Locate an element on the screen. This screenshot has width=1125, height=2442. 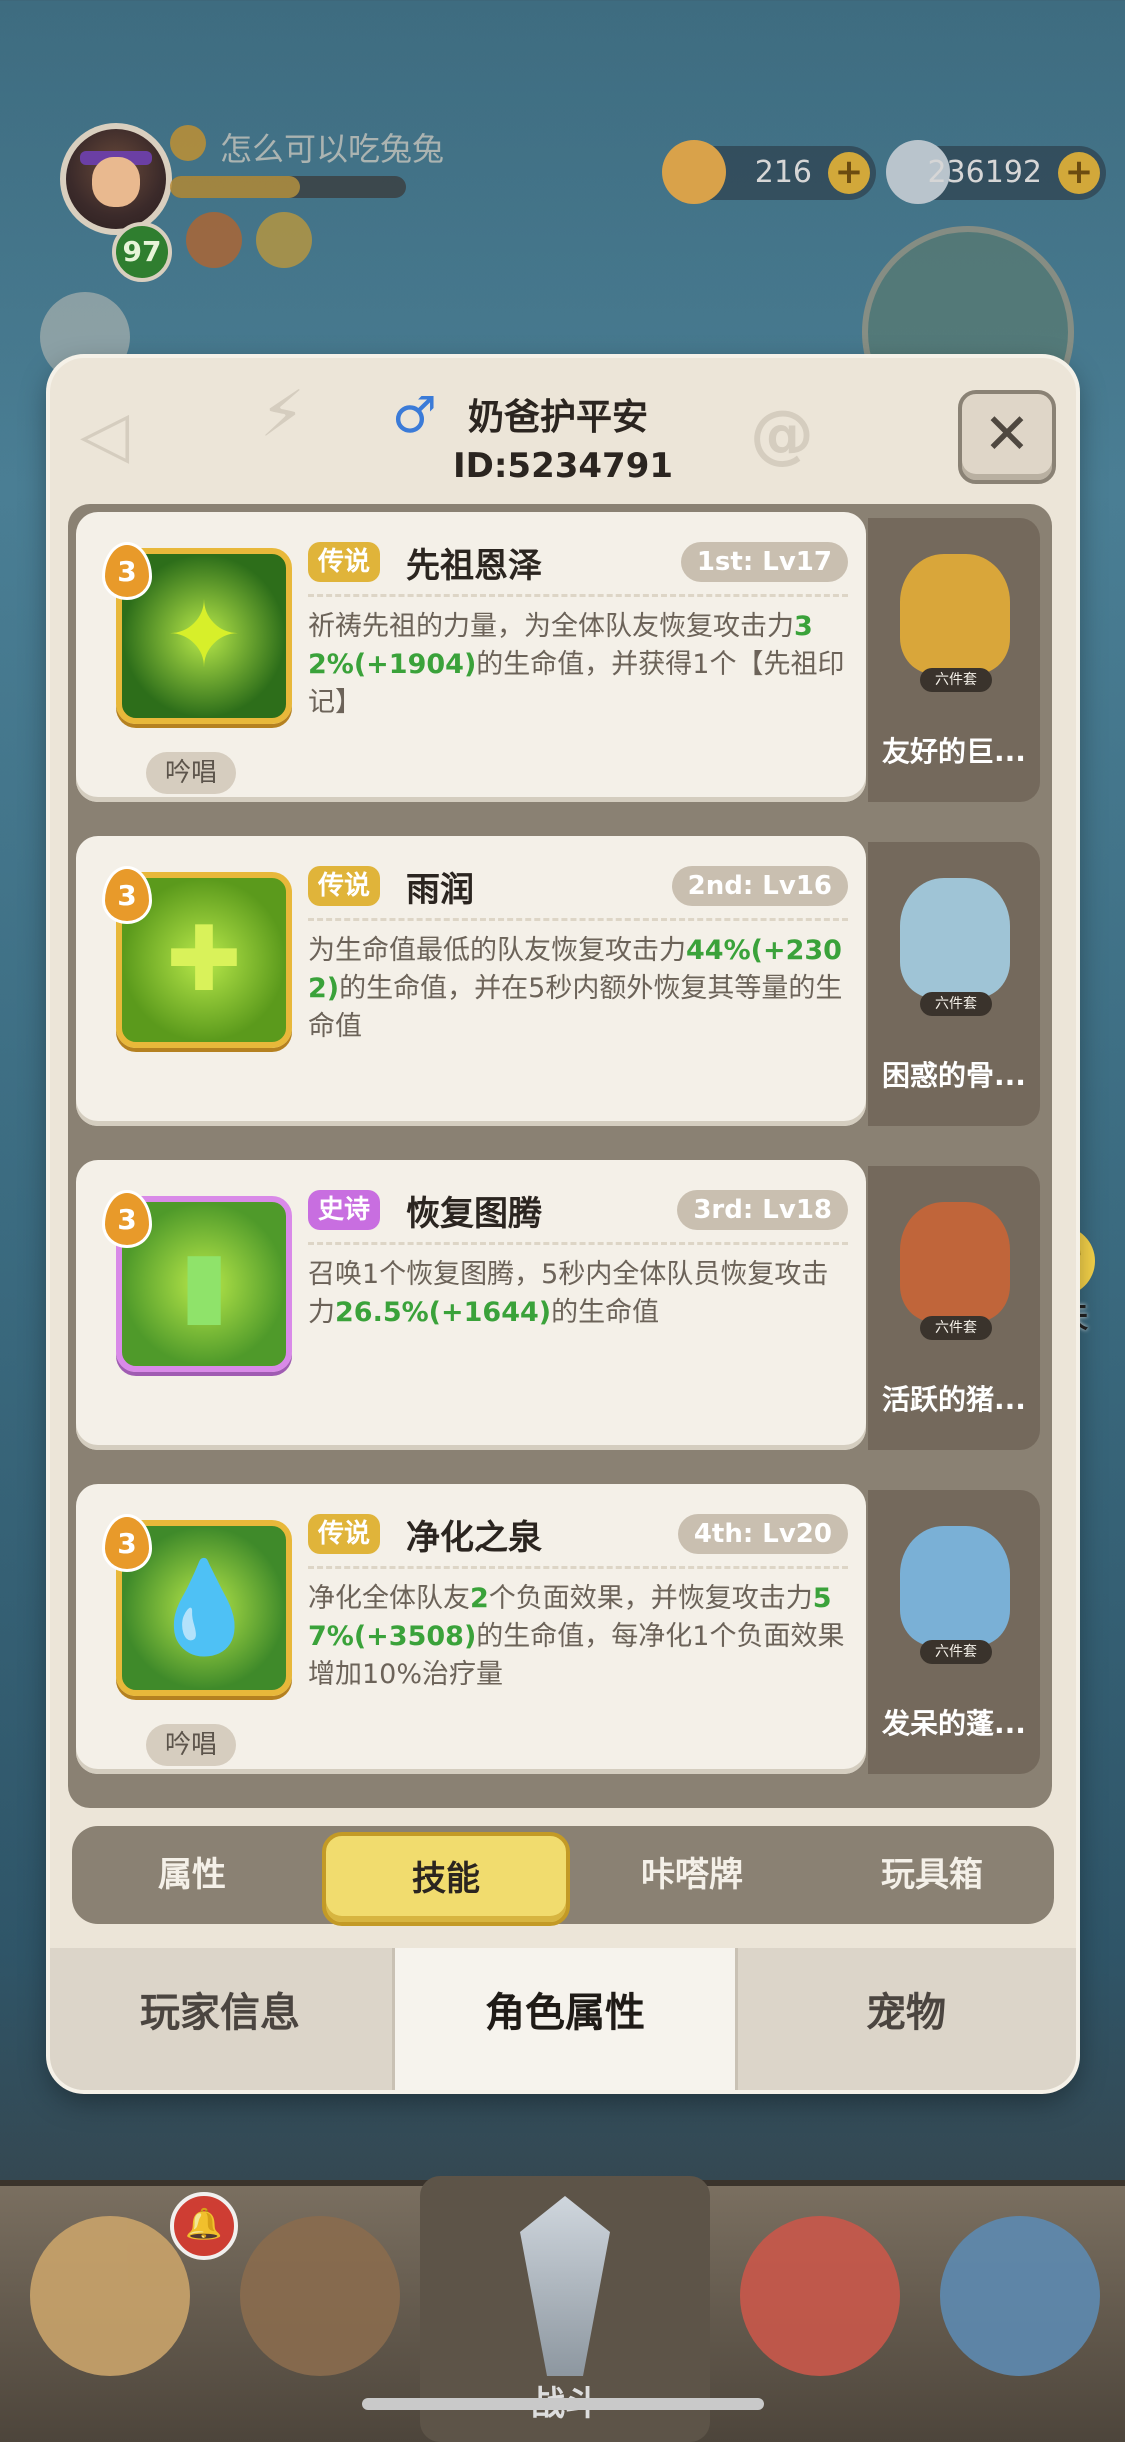
desc-text: 个负面效果，并恢复攻击力 is located at coordinates (650, 1598).